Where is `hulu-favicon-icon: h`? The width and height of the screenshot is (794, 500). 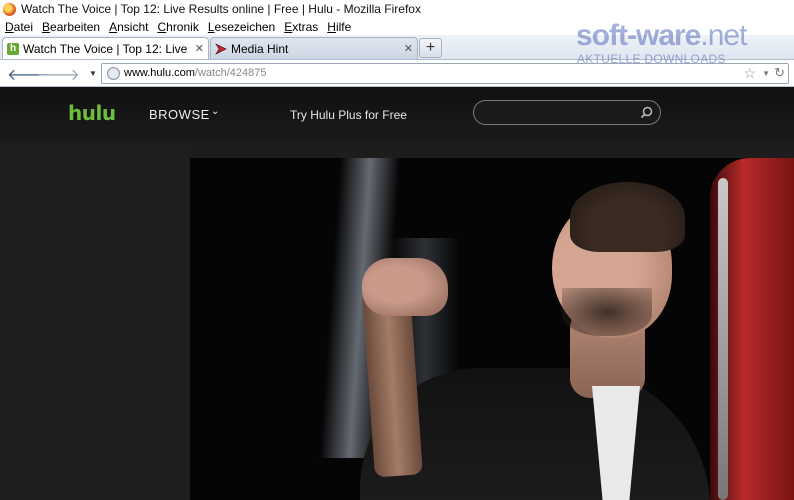 hulu-favicon-icon: h is located at coordinates (13, 48).